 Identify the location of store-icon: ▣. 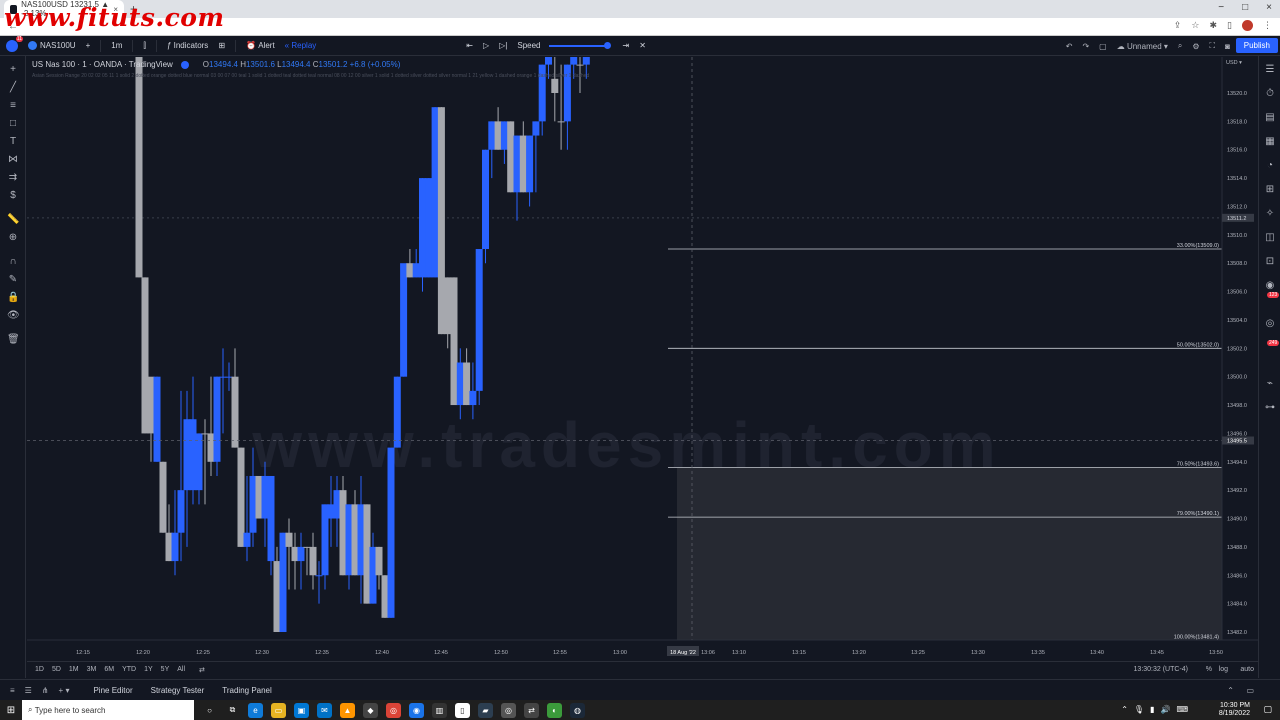
(301, 710).